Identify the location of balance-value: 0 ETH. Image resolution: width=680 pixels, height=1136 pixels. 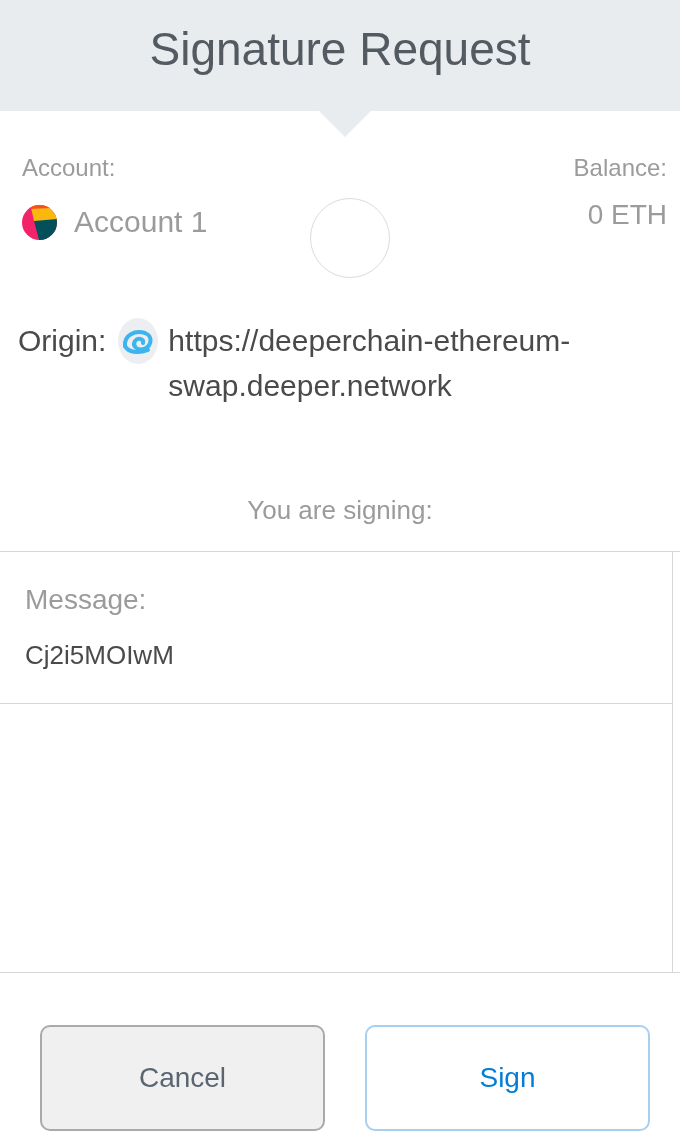
(627, 215).